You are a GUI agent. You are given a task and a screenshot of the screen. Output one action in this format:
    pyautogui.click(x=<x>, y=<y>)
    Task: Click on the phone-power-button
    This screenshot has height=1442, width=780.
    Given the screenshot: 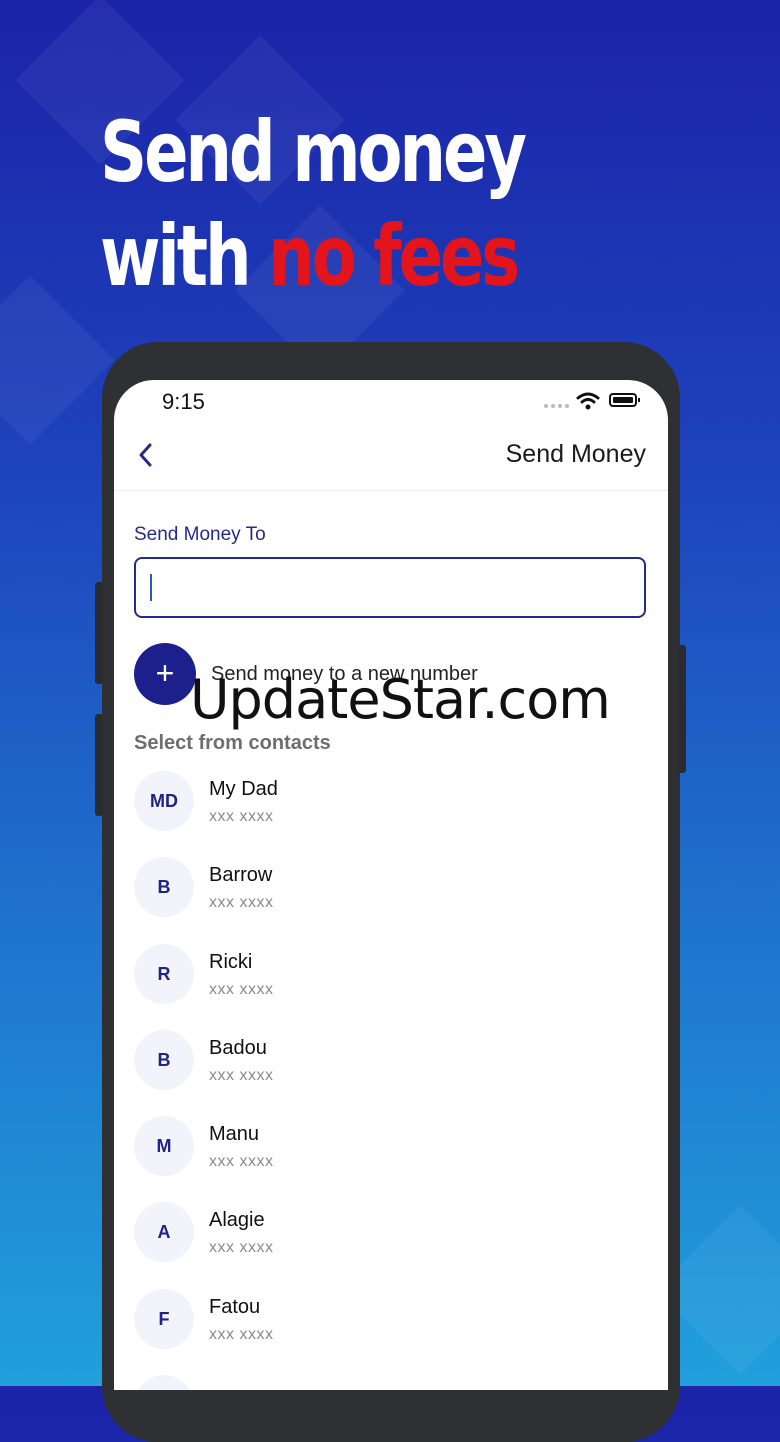 What is the action you would take?
    pyautogui.click(x=682, y=709)
    